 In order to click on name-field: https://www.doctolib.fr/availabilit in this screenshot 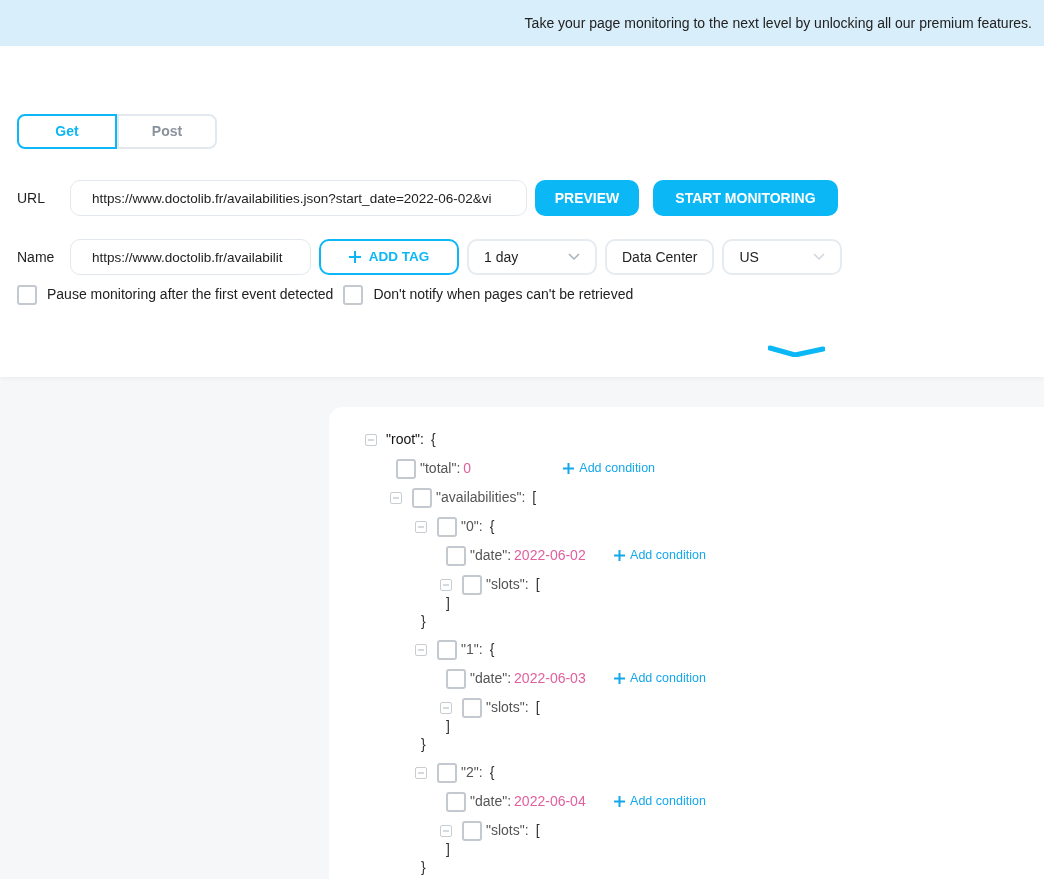, I will do `click(190, 257)`.